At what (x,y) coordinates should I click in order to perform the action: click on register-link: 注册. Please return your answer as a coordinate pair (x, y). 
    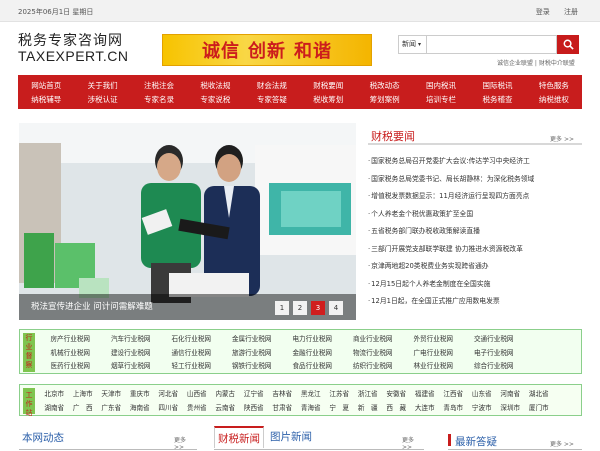
    Looking at the image, I should click on (571, 12).